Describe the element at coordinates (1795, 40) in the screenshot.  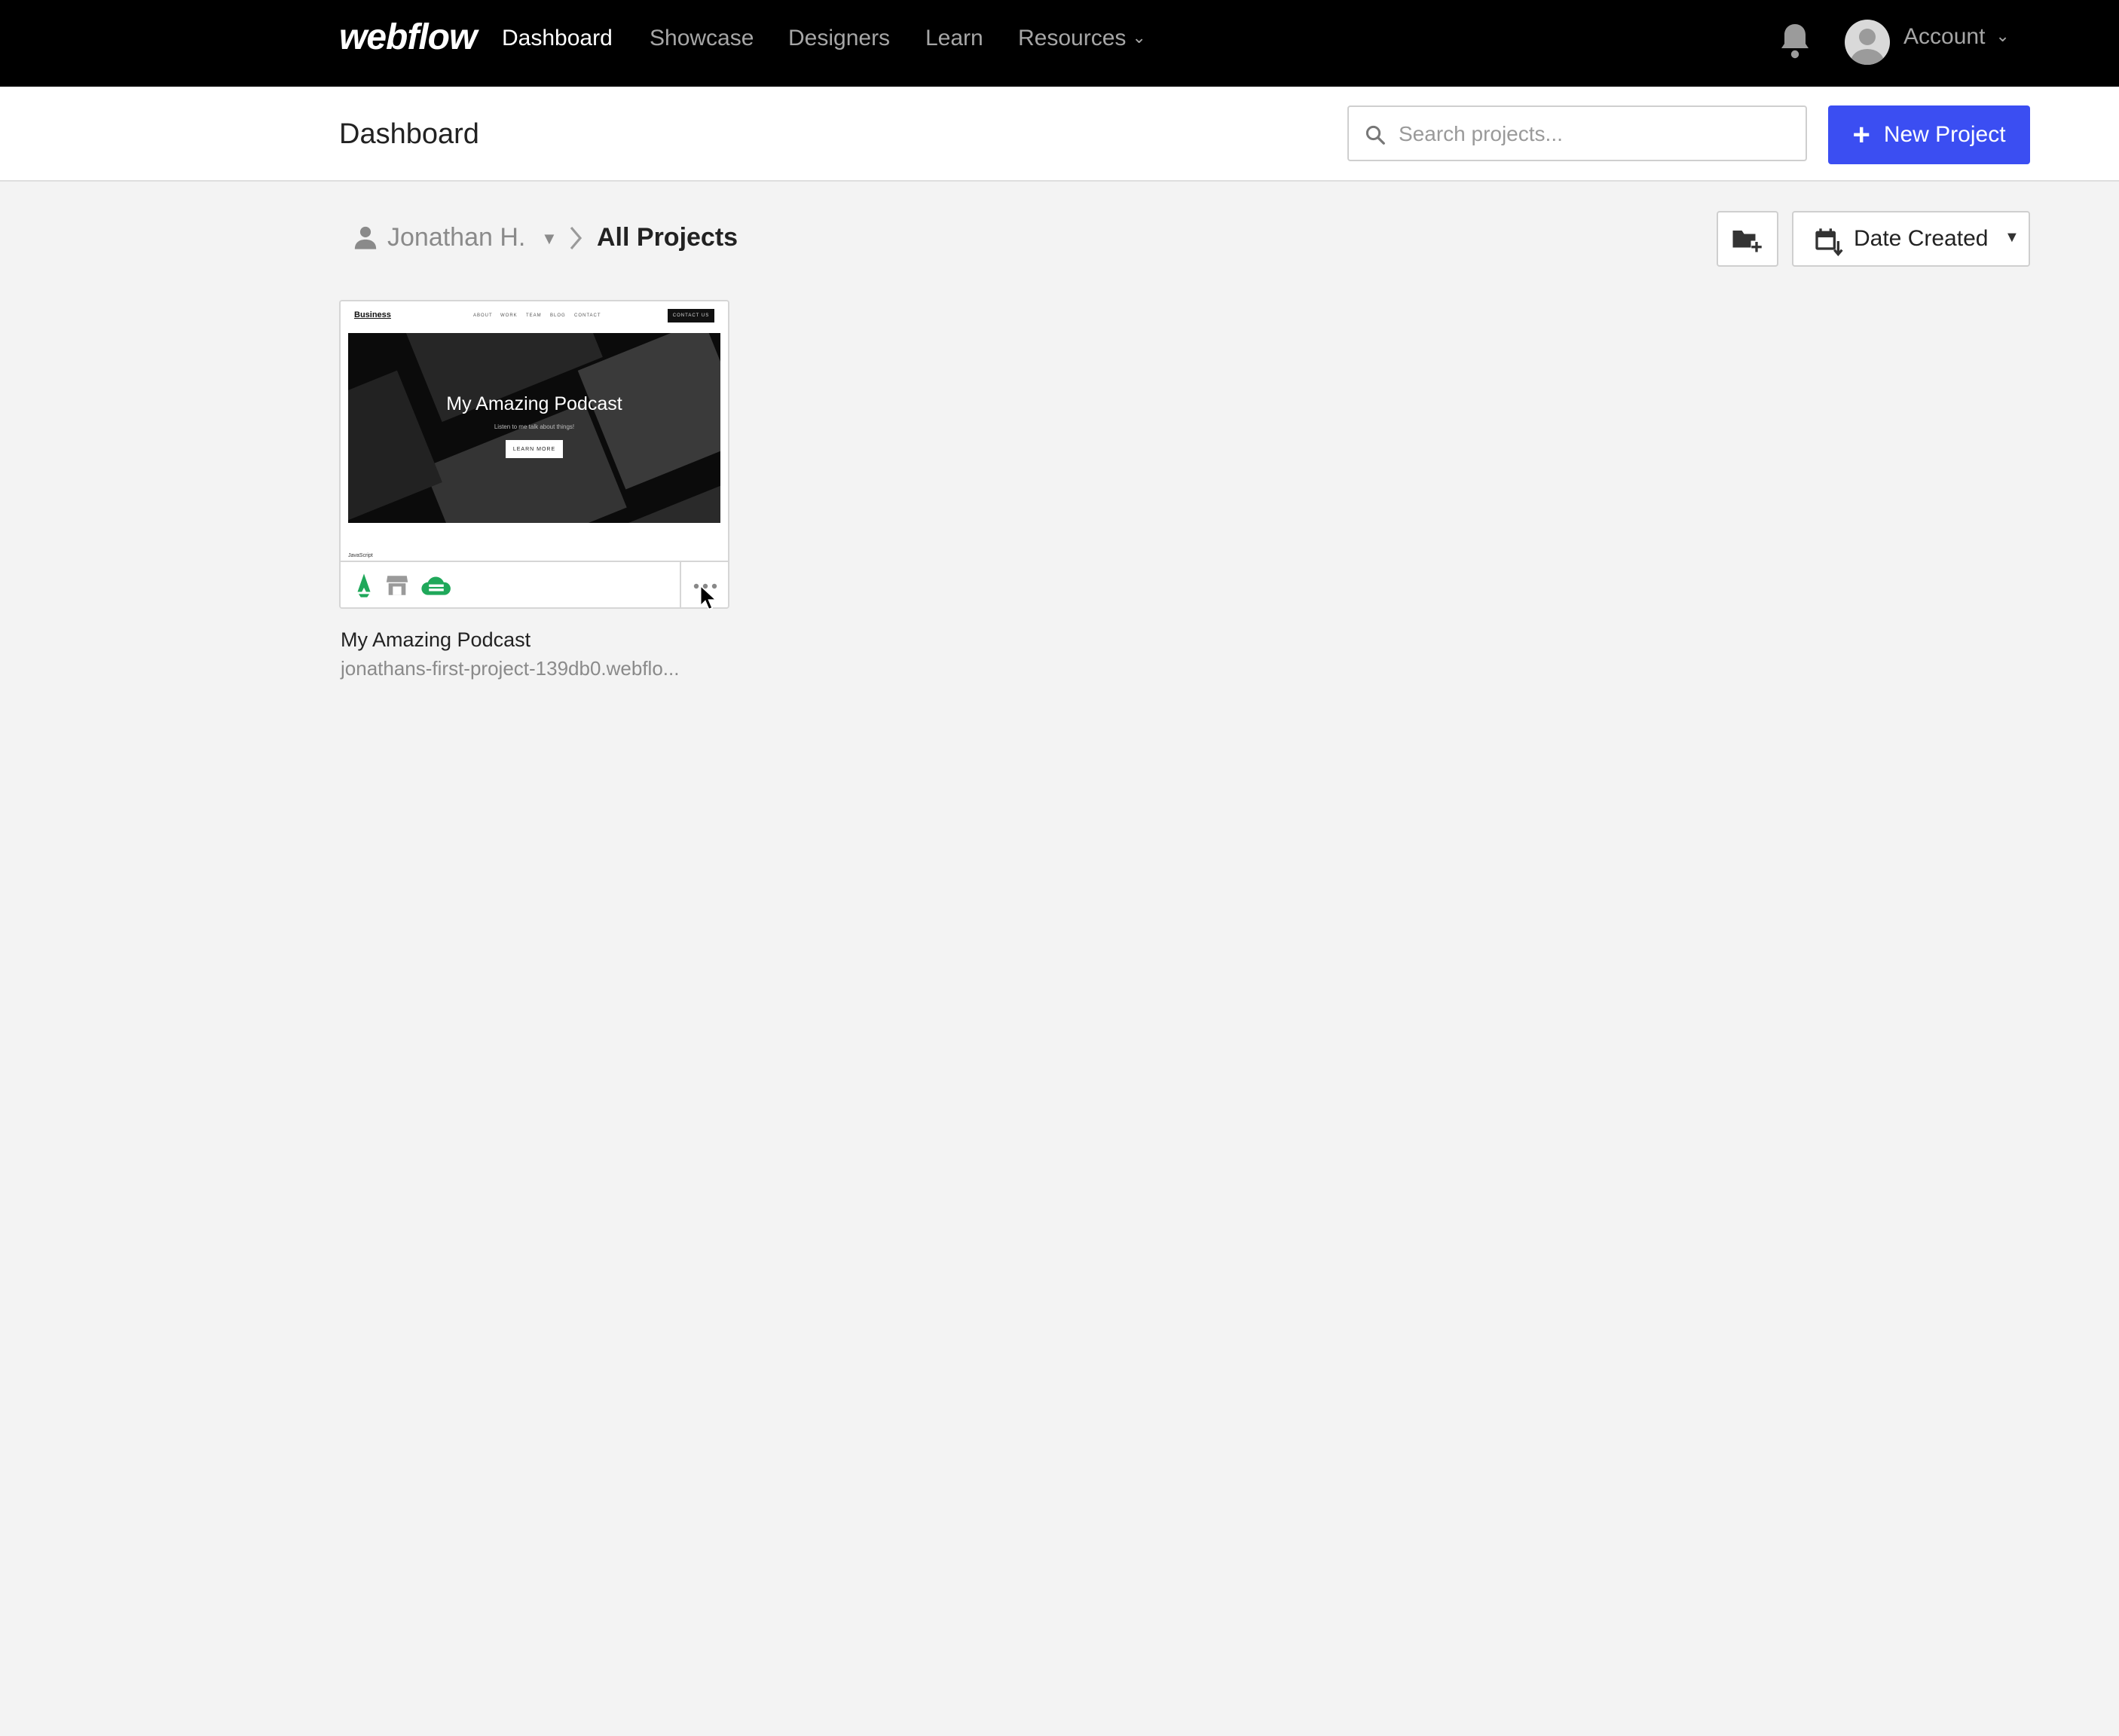
I see `bell-icon` at that location.